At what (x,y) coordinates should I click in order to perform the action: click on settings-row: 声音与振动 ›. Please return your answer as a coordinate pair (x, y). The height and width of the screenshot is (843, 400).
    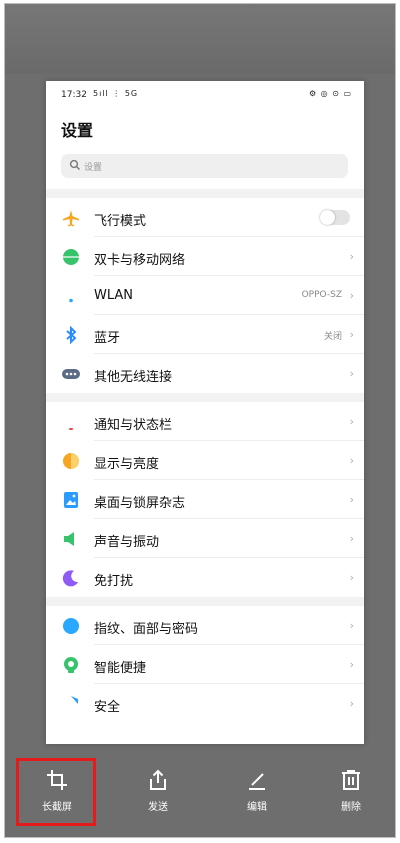
    Looking at the image, I should click on (205, 538).